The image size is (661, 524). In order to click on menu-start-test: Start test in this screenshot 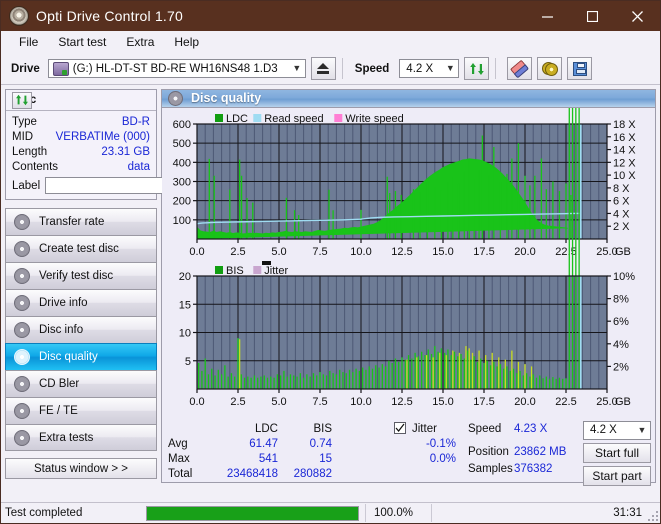, I will do `click(82, 42)`.